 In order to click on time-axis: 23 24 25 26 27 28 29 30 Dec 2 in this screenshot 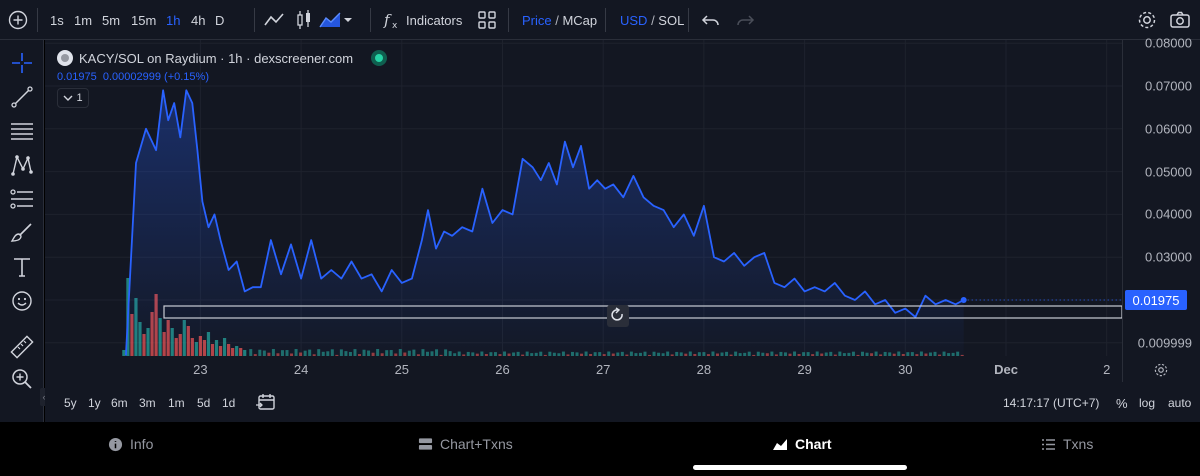, I will do `click(583, 369)`.